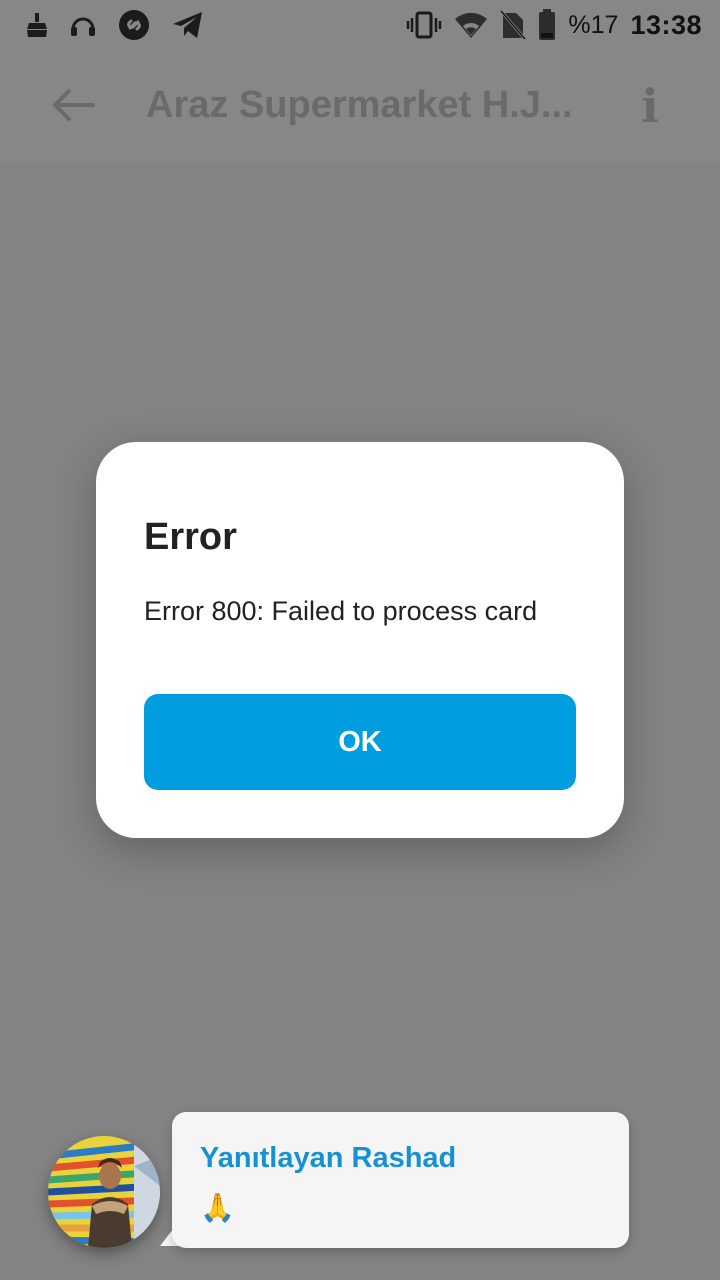 The image size is (720, 1280). What do you see at coordinates (217, 1207) in the screenshot?
I see `reply-message: 🙏` at bounding box center [217, 1207].